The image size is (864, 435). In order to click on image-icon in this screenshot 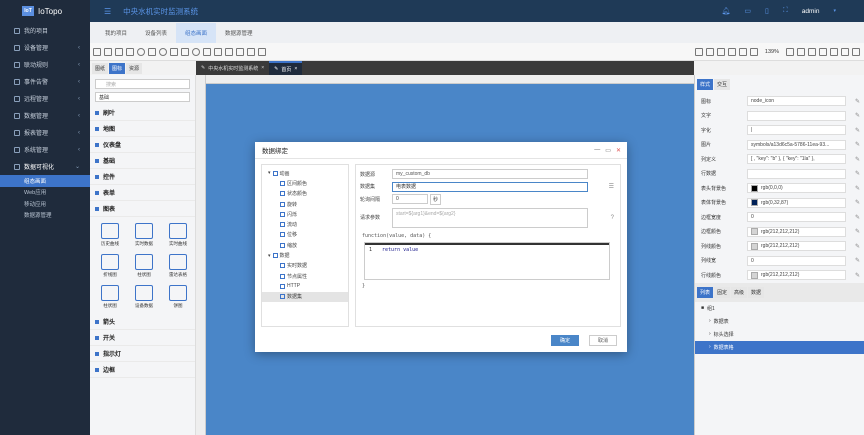, I will do `click(229, 51)`.